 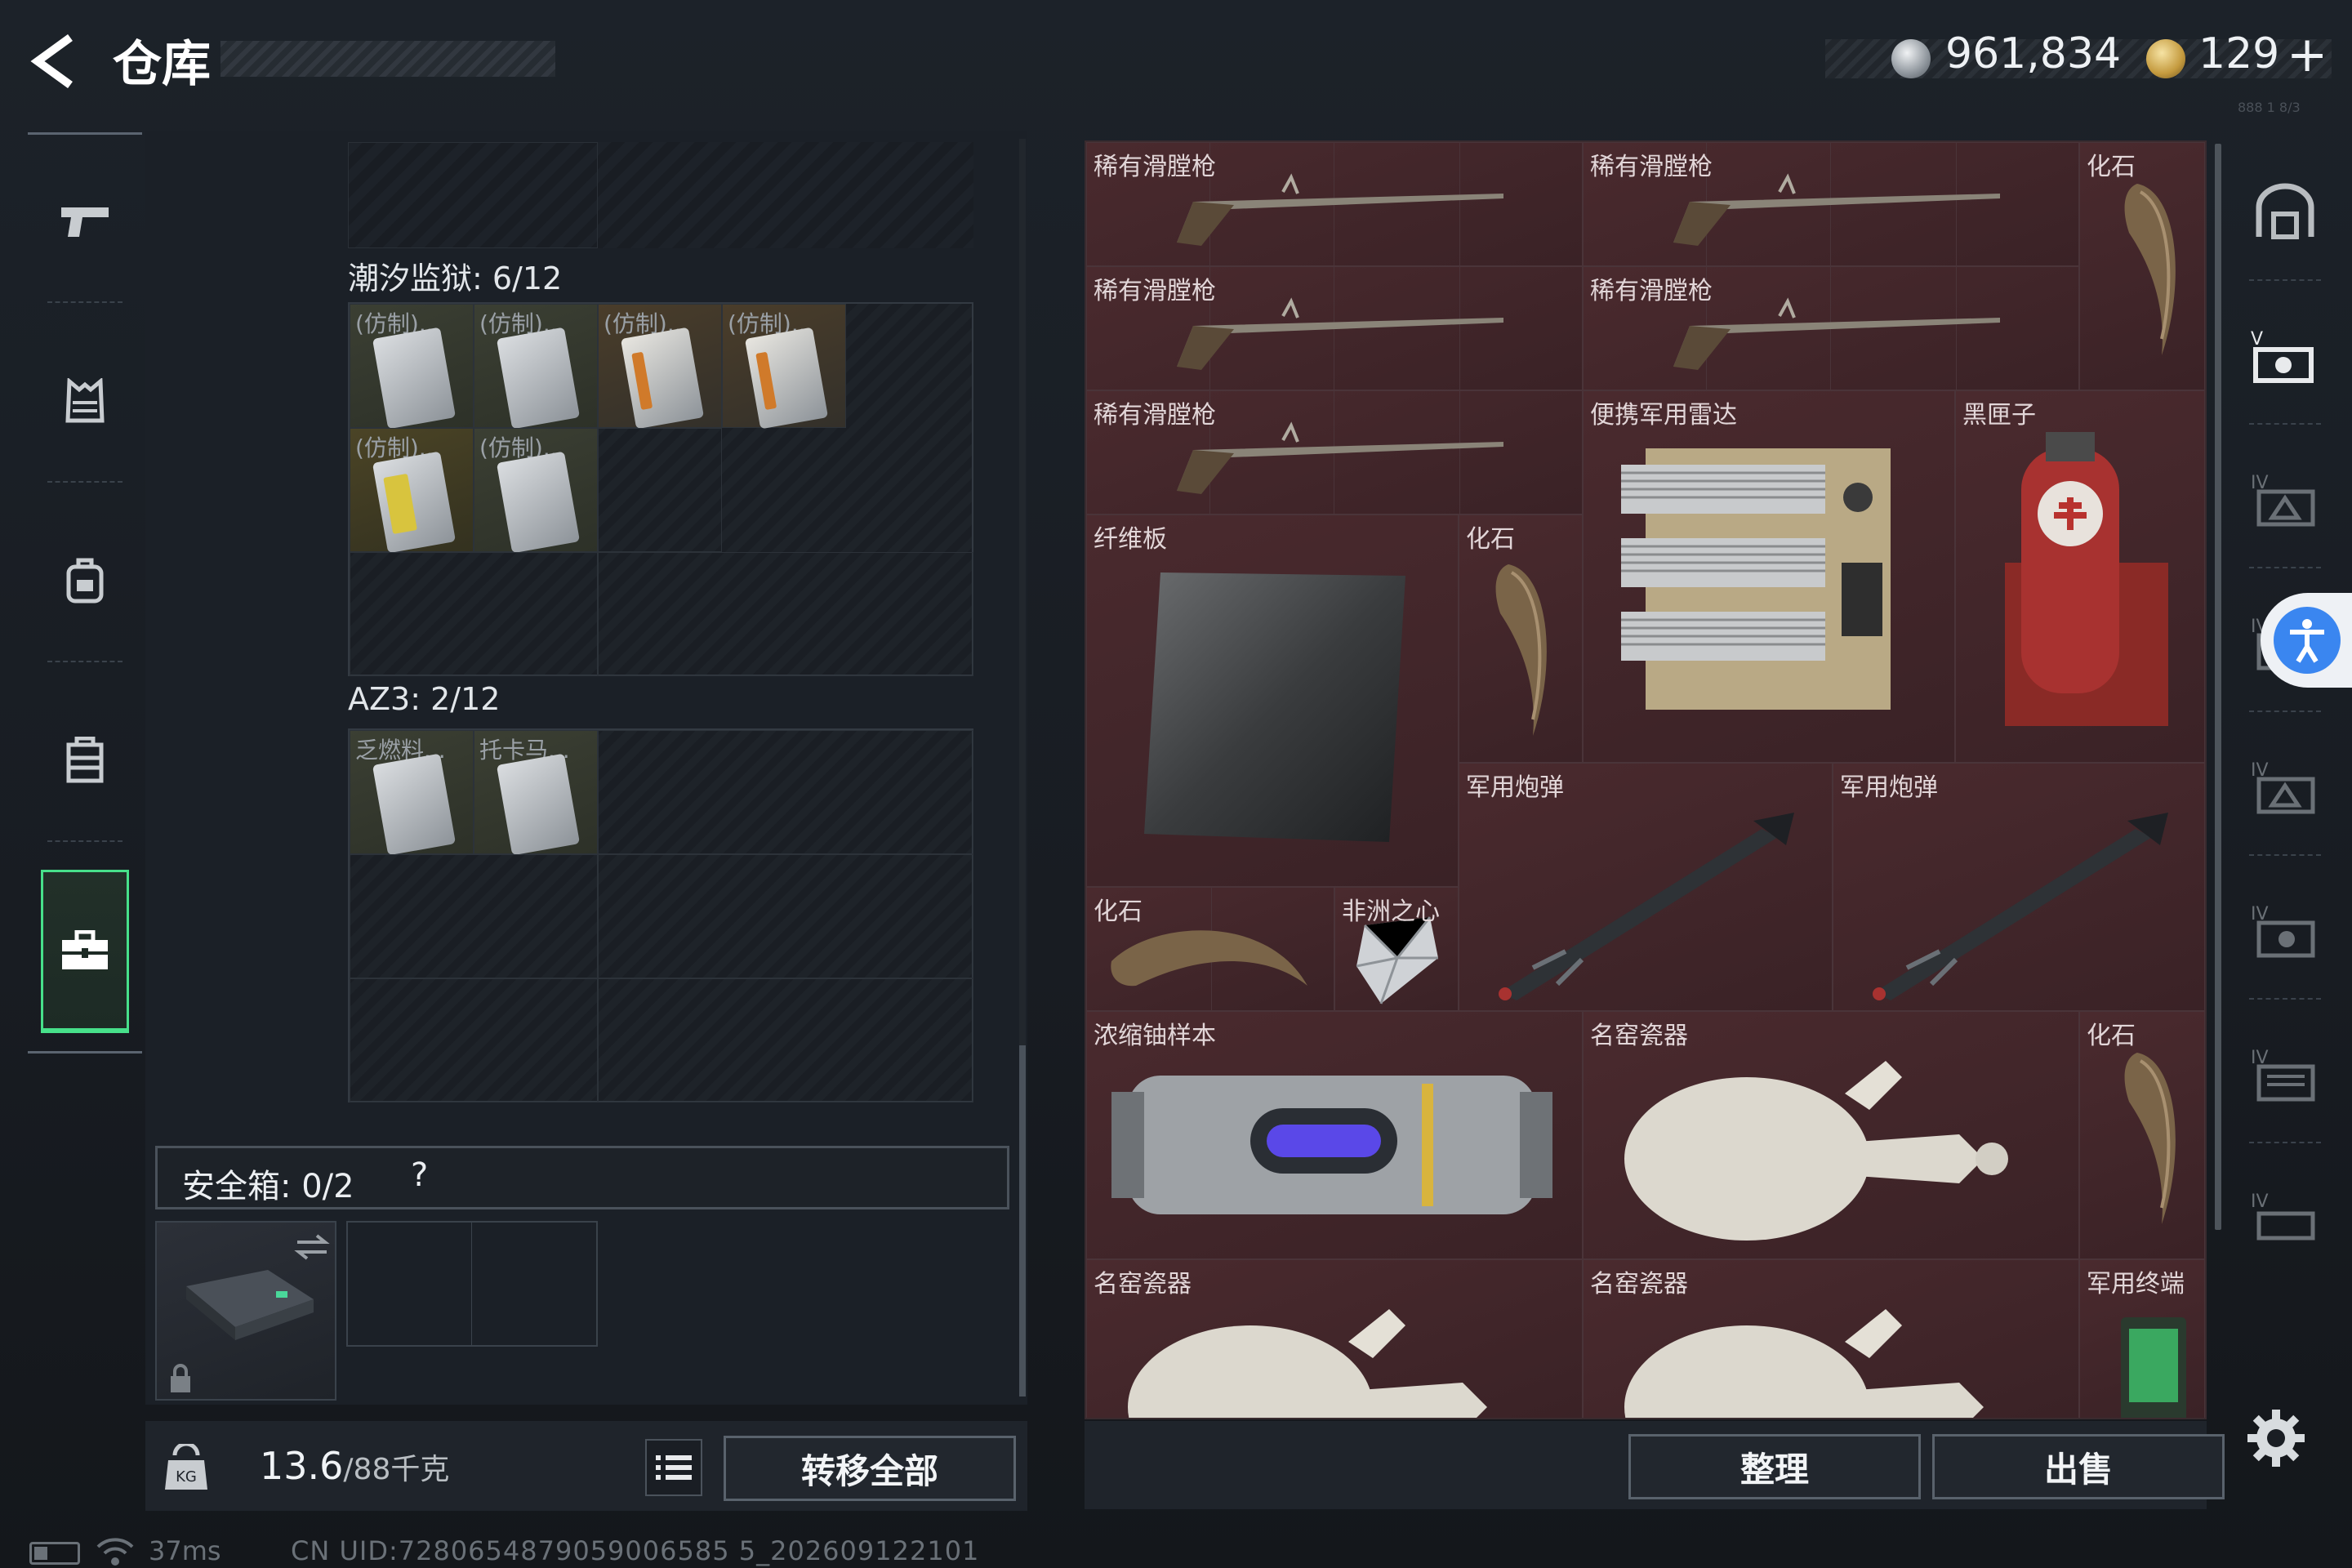 What do you see at coordinates (115, 1552) in the screenshot?
I see `wifi-icon` at bounding box center [115, 1552].